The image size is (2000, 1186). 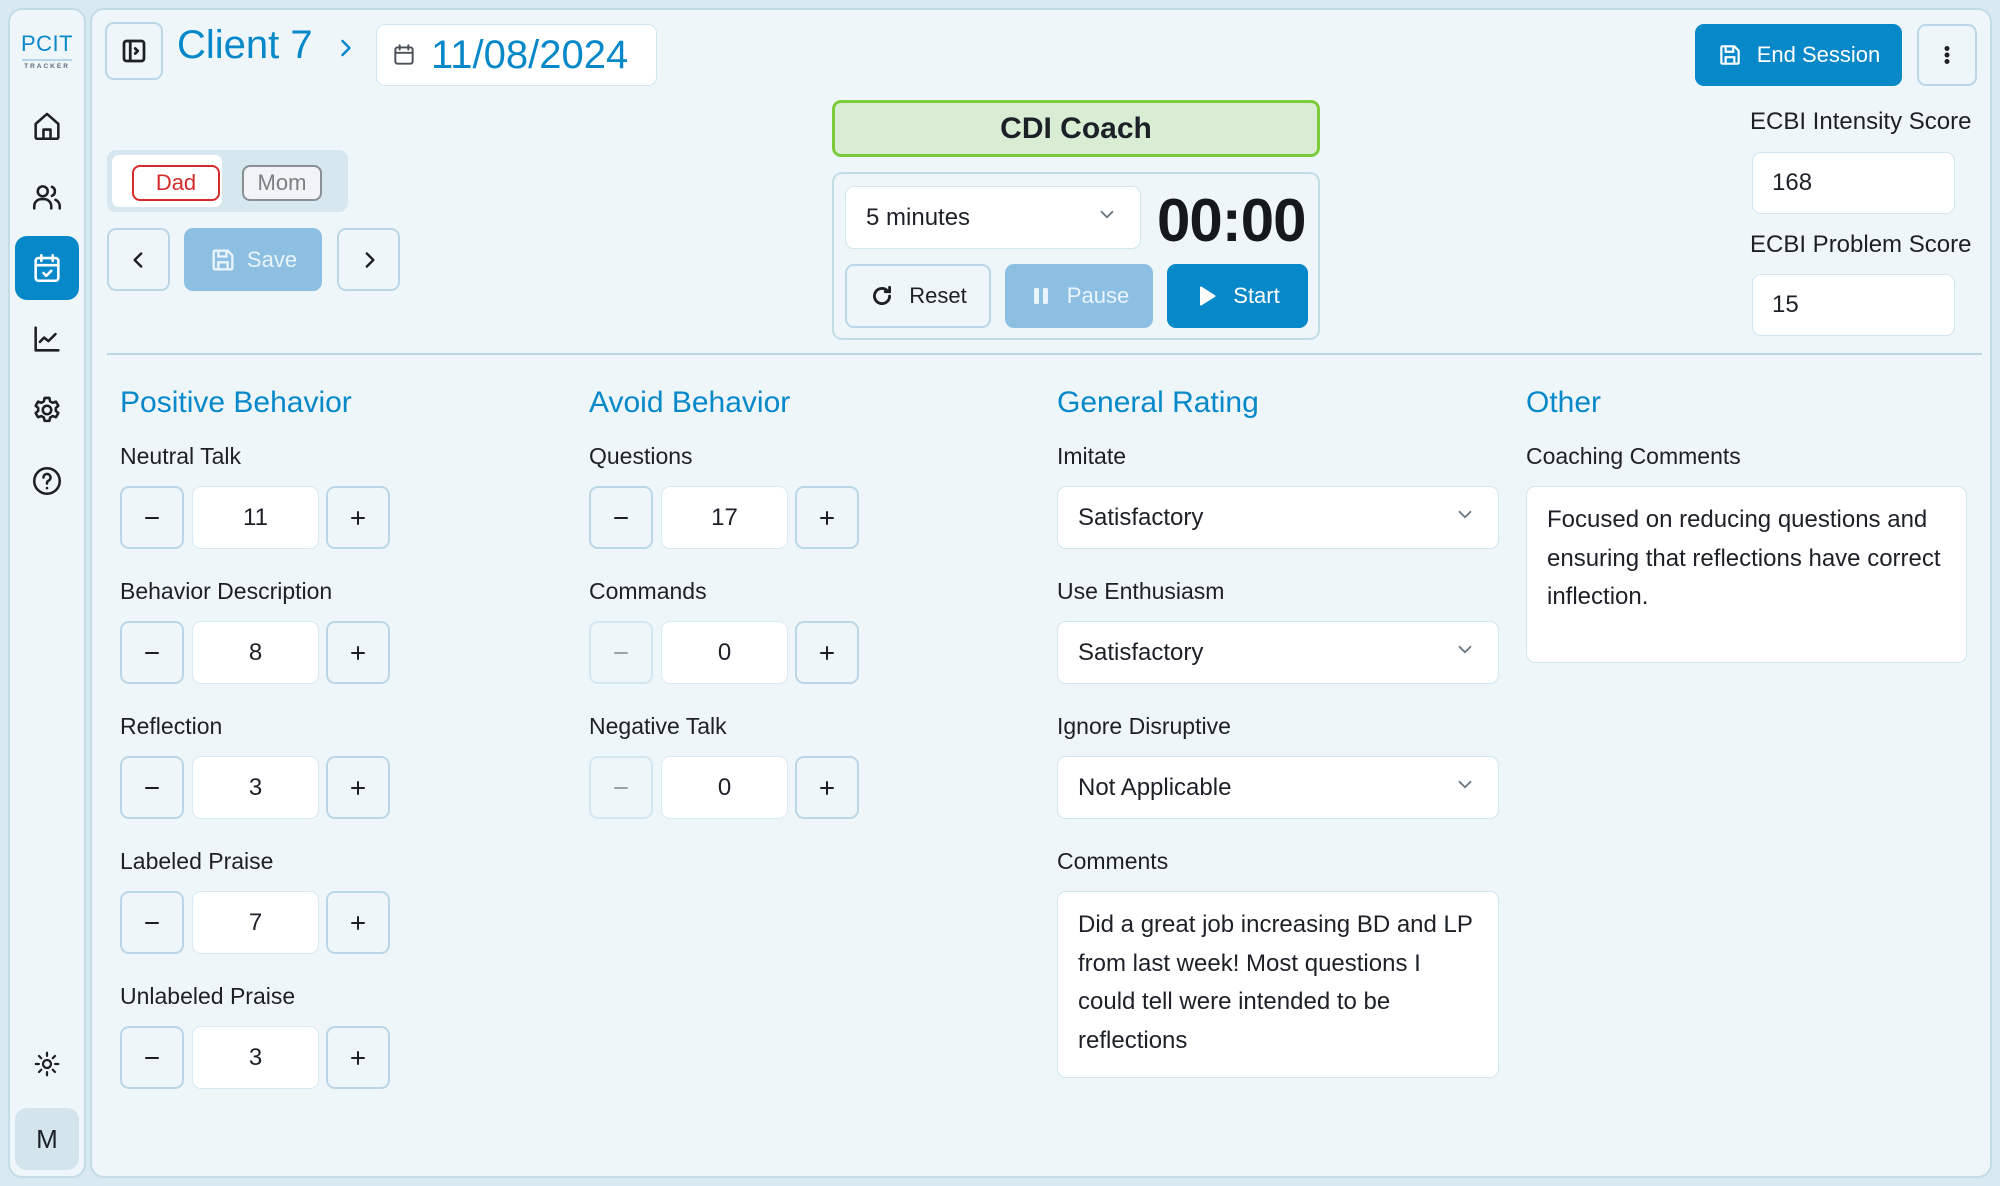 What do you see at coordinates (358, 922) in the screenshot?
I see `increment-labeled-praise-button` at bounding box center [358, 922].